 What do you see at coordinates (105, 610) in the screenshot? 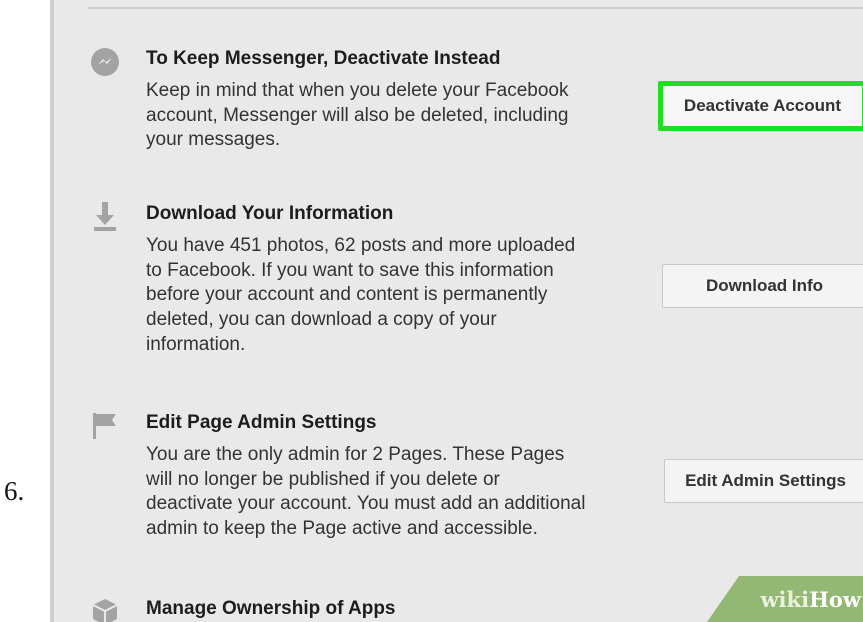
I see `cube-icon` at bounding box center [105, 610].